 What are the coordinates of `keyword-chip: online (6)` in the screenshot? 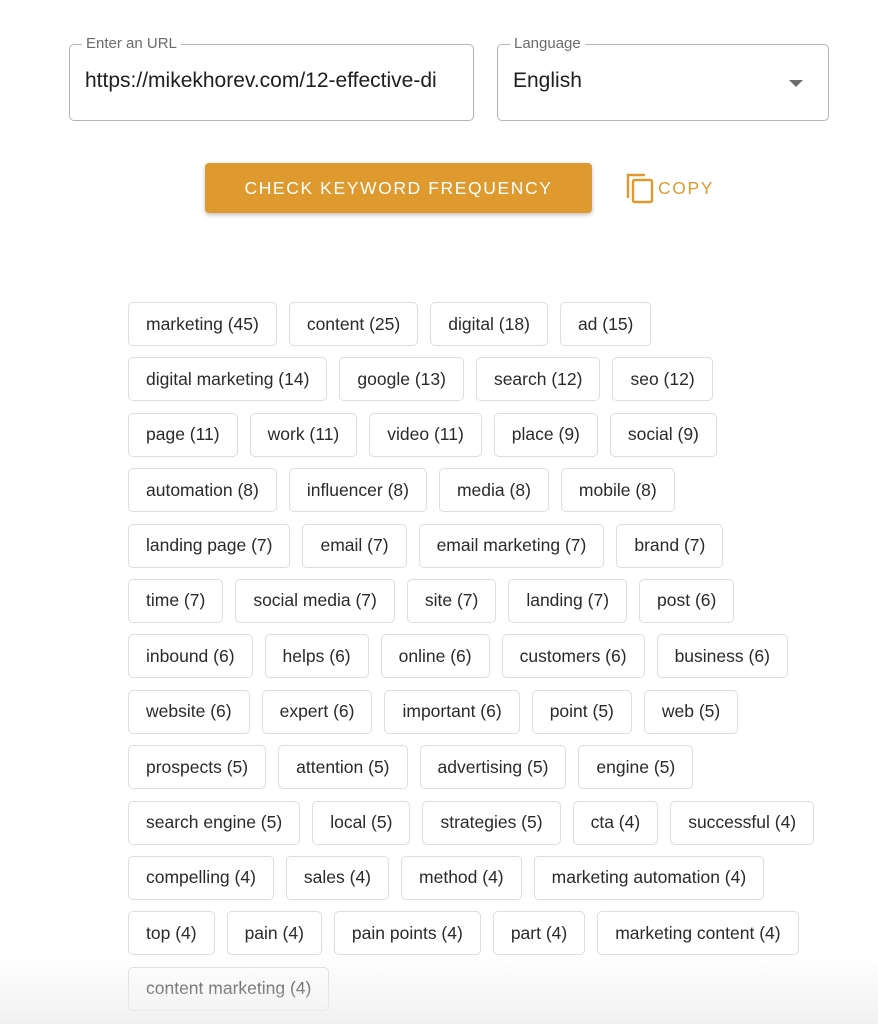 It's located at (435, 656).